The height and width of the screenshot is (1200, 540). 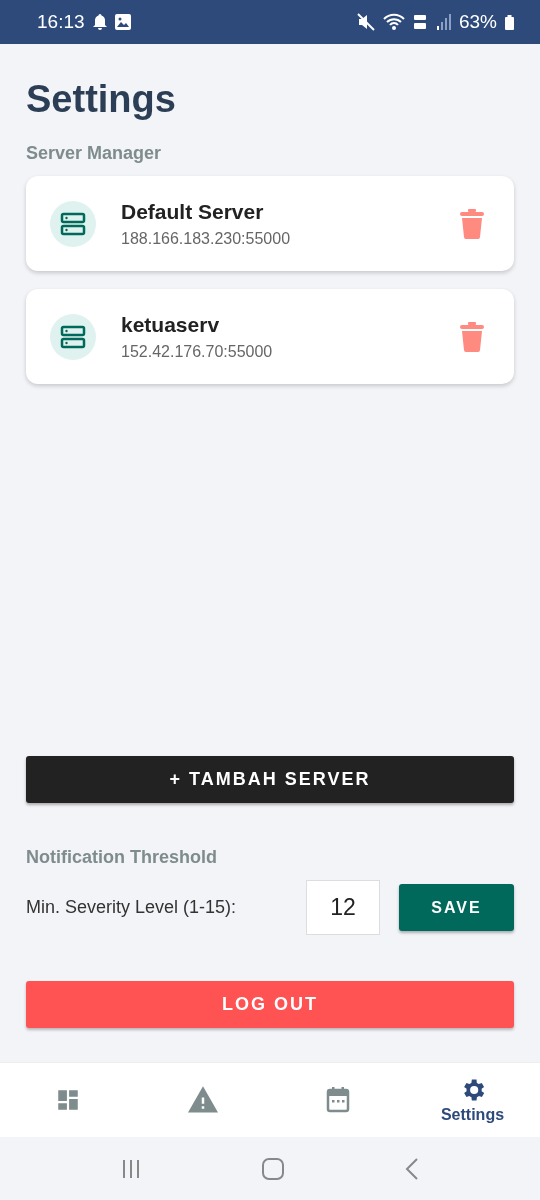 I want to click on mute-icon, so click(x=365, y=22).